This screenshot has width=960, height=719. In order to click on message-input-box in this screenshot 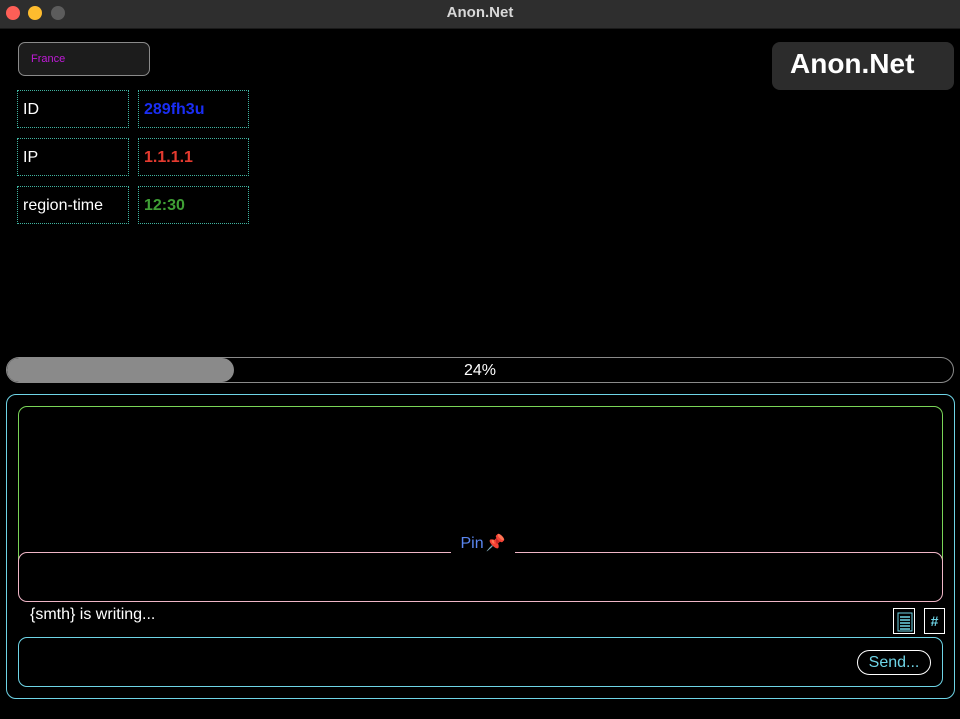, I will do `click(480, 662)`.